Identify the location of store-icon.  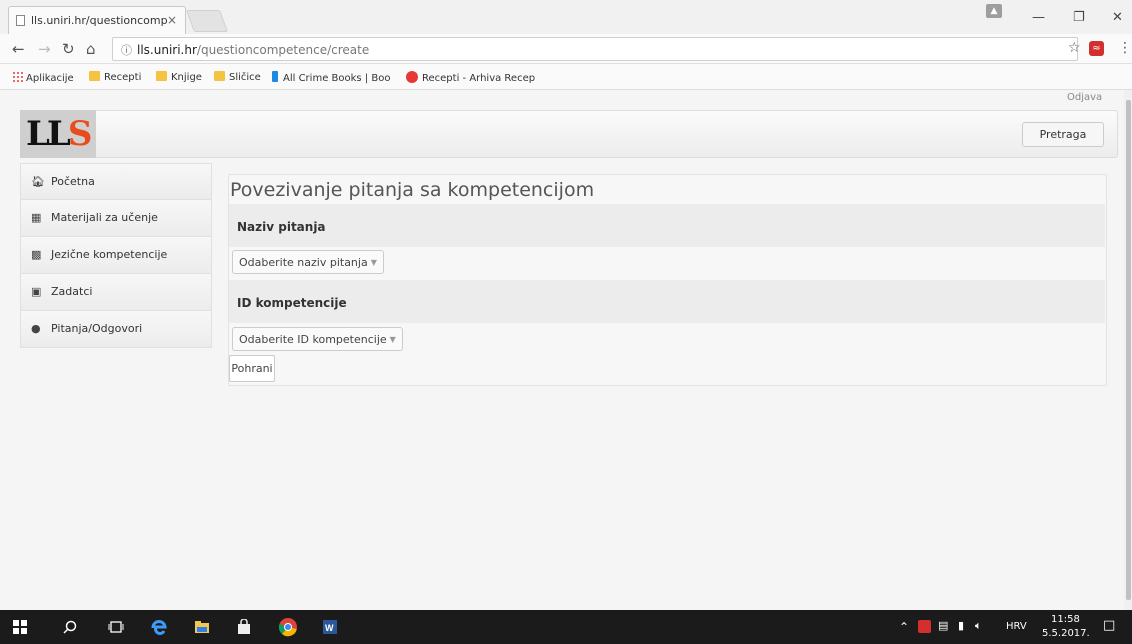
(244, 627).